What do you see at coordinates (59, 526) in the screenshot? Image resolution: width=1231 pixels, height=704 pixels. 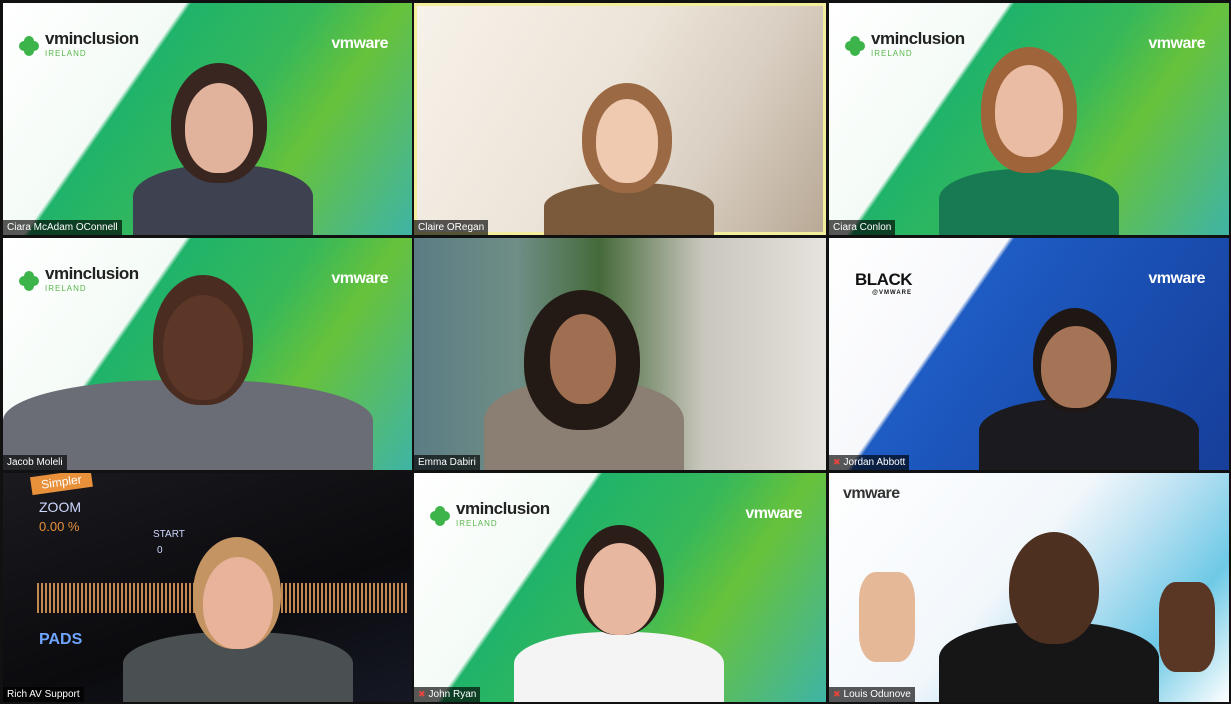 I see `av-zoom-value: 0.00 %` at bounding box center [59, 526].